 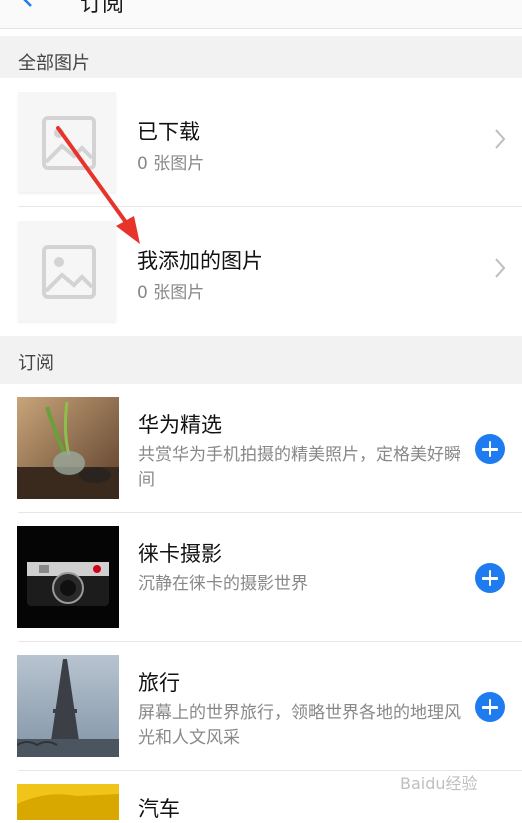 What do you see at coordinates (180, 554) in the screenshot?
I see `subscription-title: 徕卡摄影` at bounding box center [180, 554].